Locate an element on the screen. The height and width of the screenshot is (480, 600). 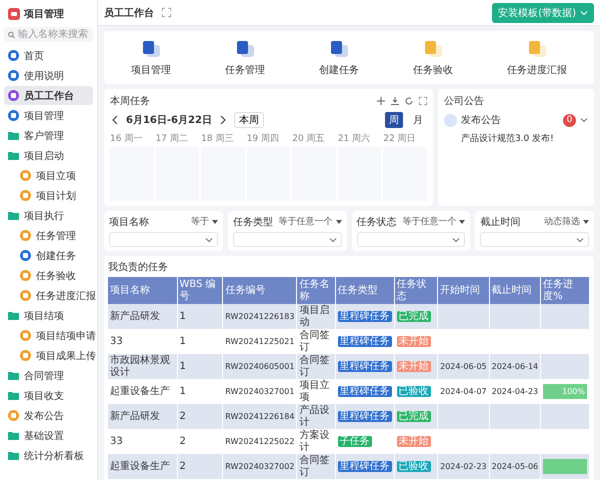
sidebar-item: 任务进度汇报 is located at coordinates (48, 295).